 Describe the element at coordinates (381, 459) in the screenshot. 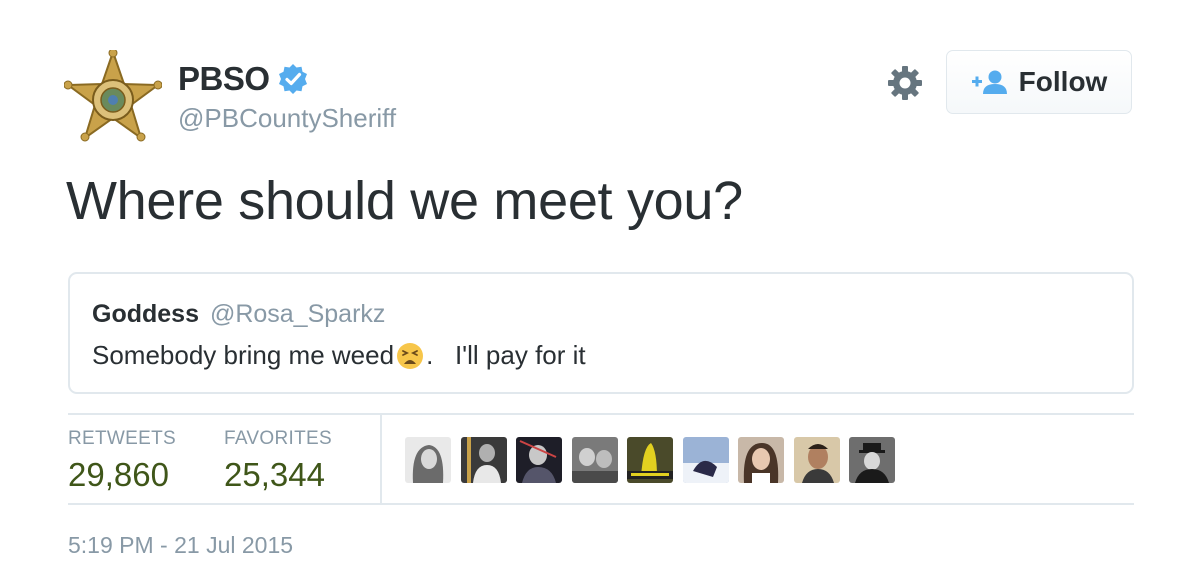

I see `stats-divider` at that location.